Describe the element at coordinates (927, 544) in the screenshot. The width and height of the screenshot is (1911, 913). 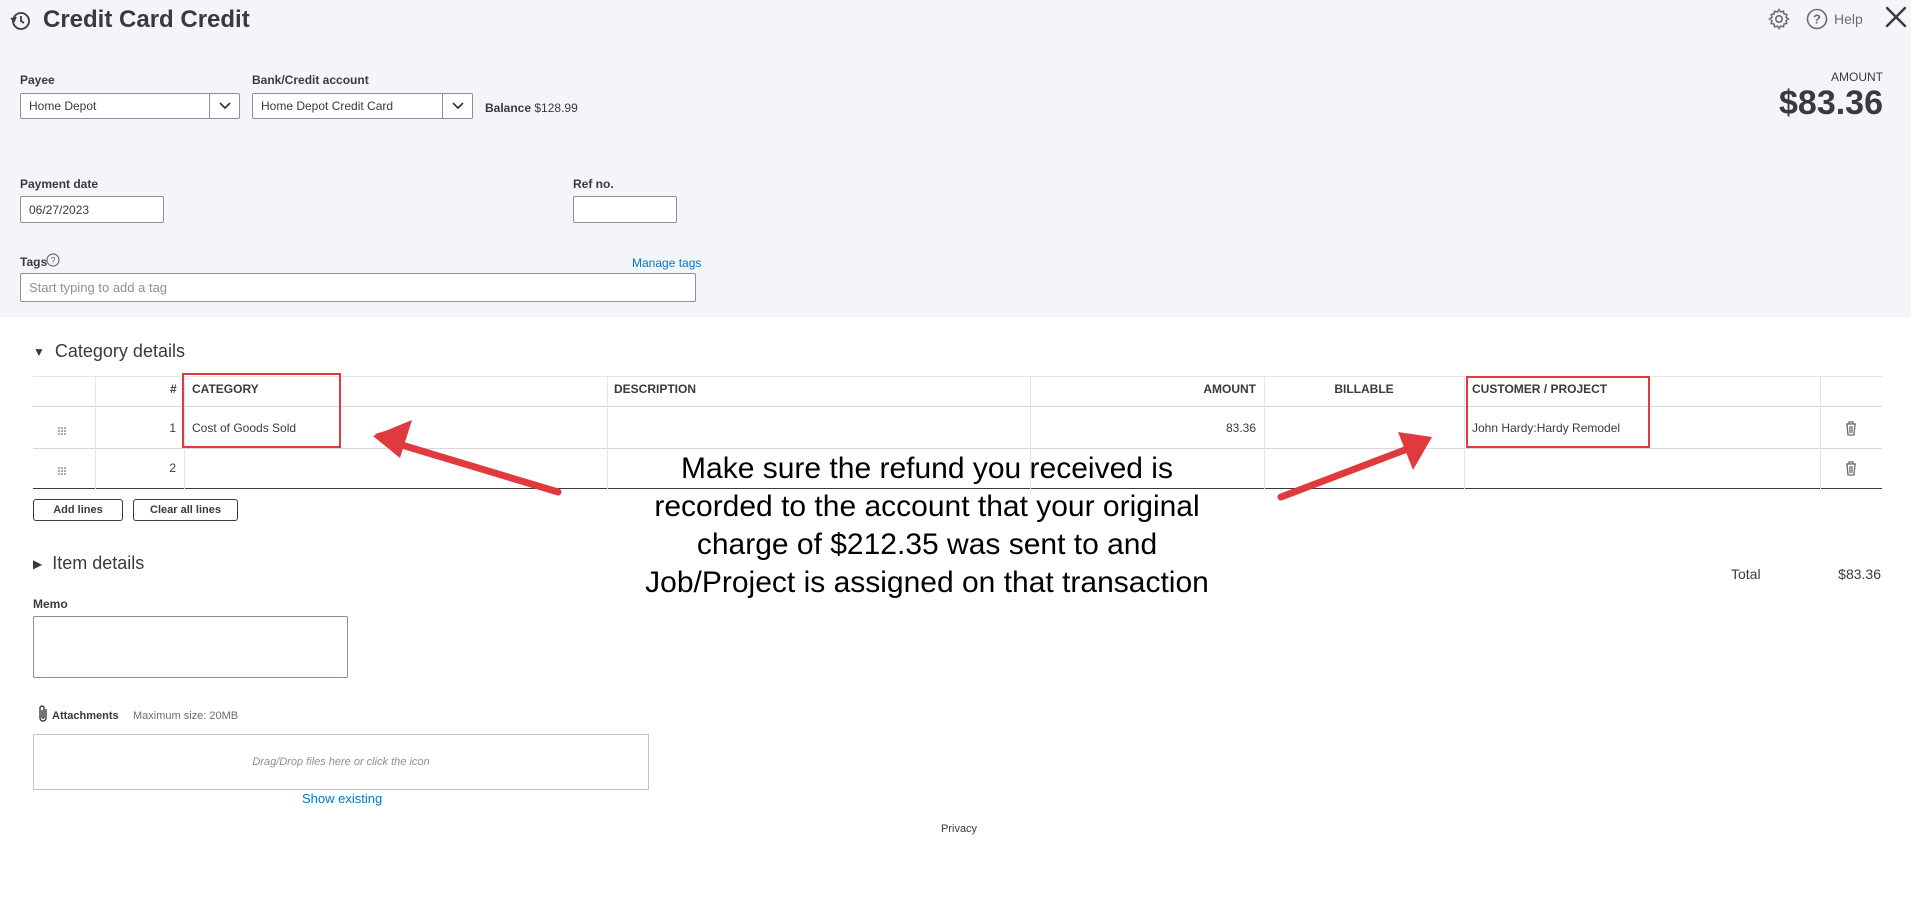
I see `annotation-line: charge of $212.35 was sent to and` at that location.